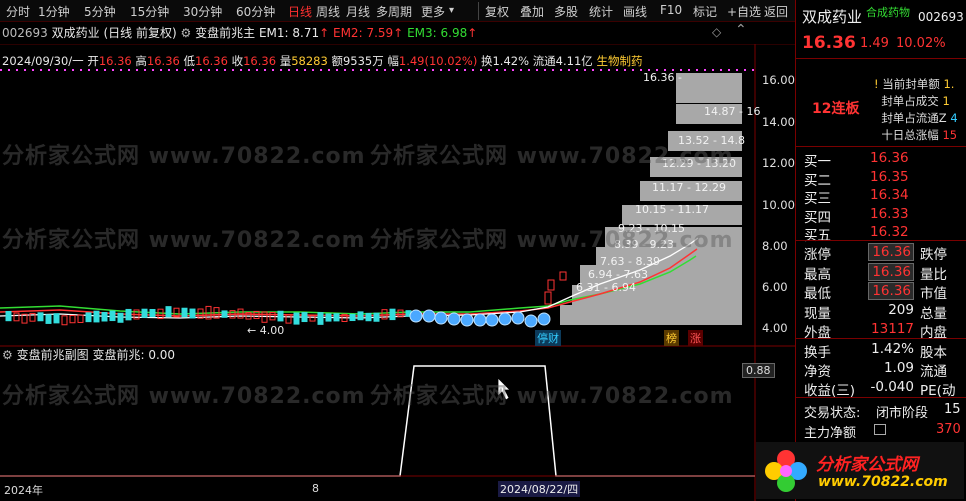 The width and height of the screenshot is (966, 501). I want to click on chip-label: 11.17 - 12.29, so click(689, 187).